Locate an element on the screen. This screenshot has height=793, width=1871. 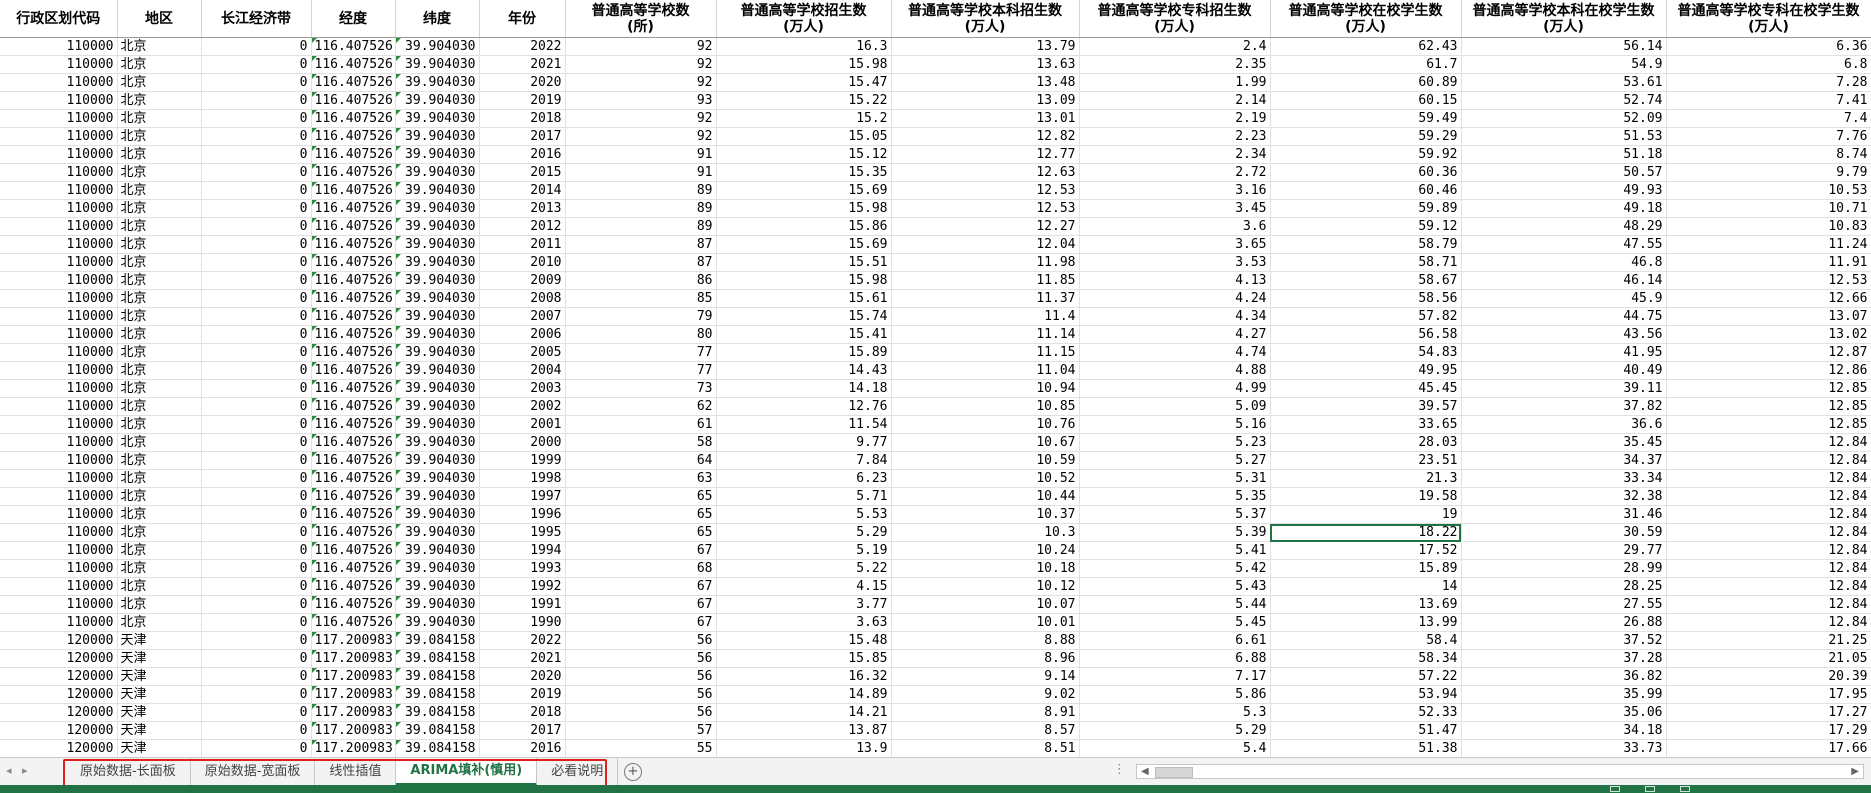
table-cell: 2020 is located at coordinates (522, 82).